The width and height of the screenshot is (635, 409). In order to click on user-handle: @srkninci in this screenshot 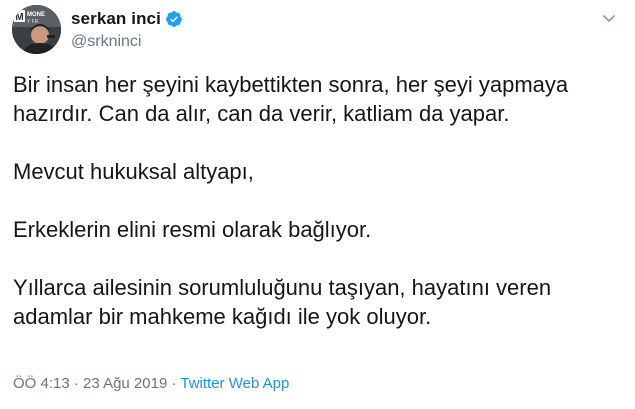, I will do `click(127, 42)`.